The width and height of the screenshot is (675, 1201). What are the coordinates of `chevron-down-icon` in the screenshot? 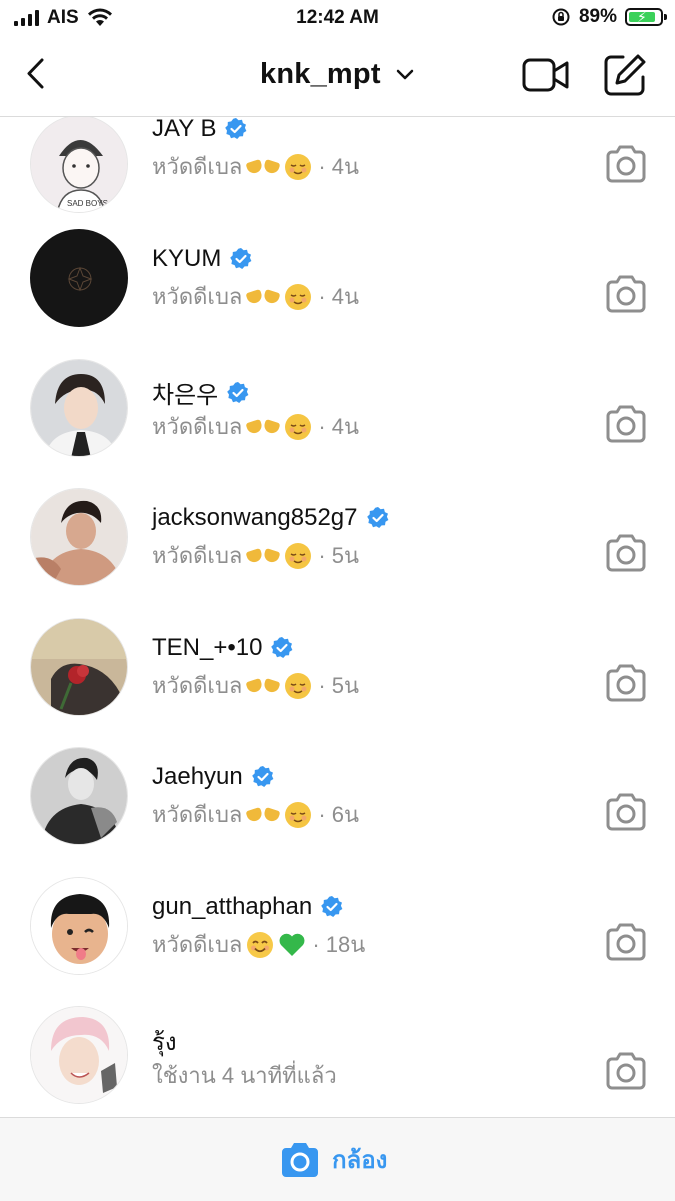 It's located at (405, 75).